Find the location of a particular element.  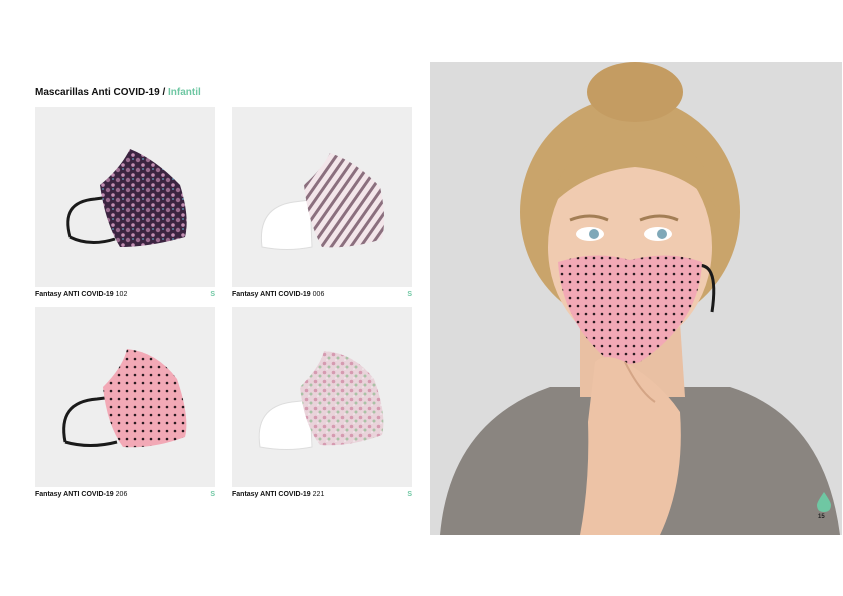

page-title: Mascarillas Anti COVID-19 / Infantil is located at coordinates (118, 92).